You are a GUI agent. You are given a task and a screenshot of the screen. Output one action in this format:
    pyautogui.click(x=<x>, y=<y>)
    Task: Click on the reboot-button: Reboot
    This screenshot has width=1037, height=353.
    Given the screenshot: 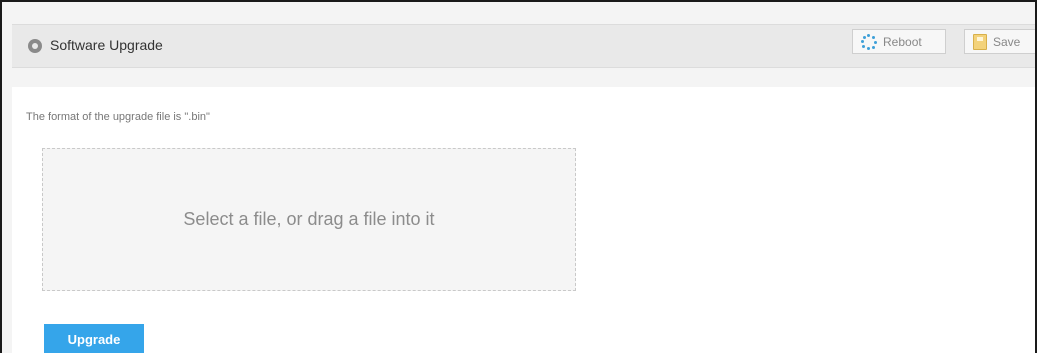 What is the action you would take?
    pyautogui.click(x=899, y=41)
    